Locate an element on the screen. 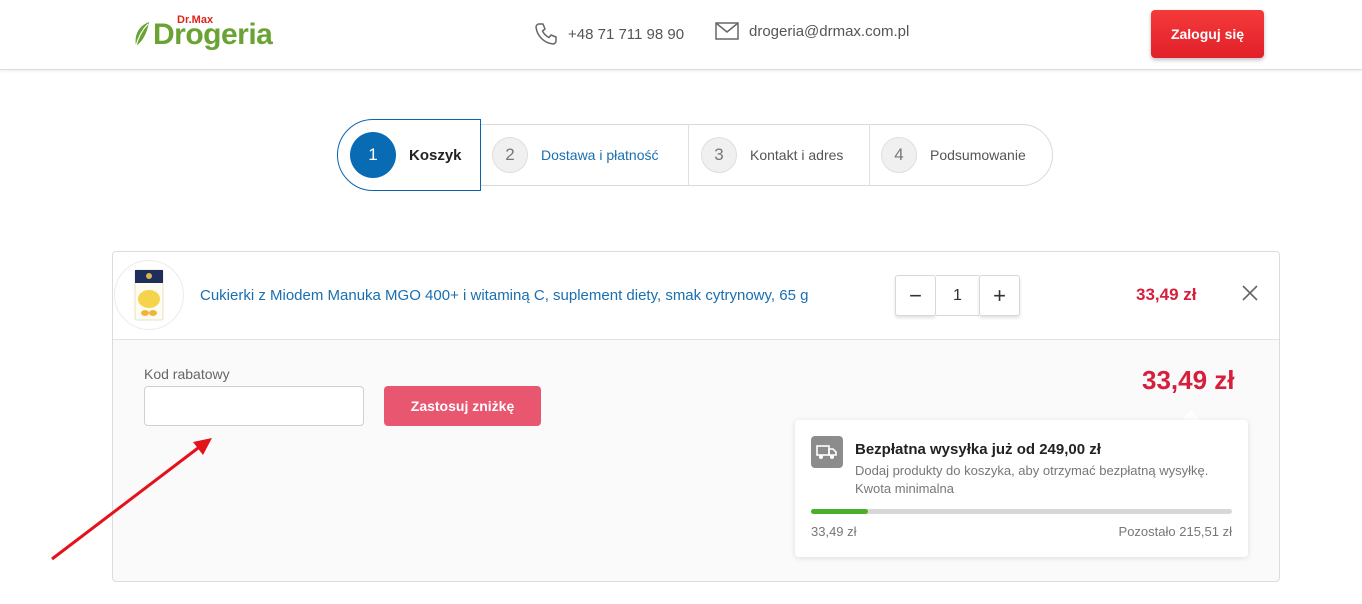 This screenshot has width=1362, height=604. apply-discount-button: Zastosuj zniżkę is located at coordinates (462, 406).